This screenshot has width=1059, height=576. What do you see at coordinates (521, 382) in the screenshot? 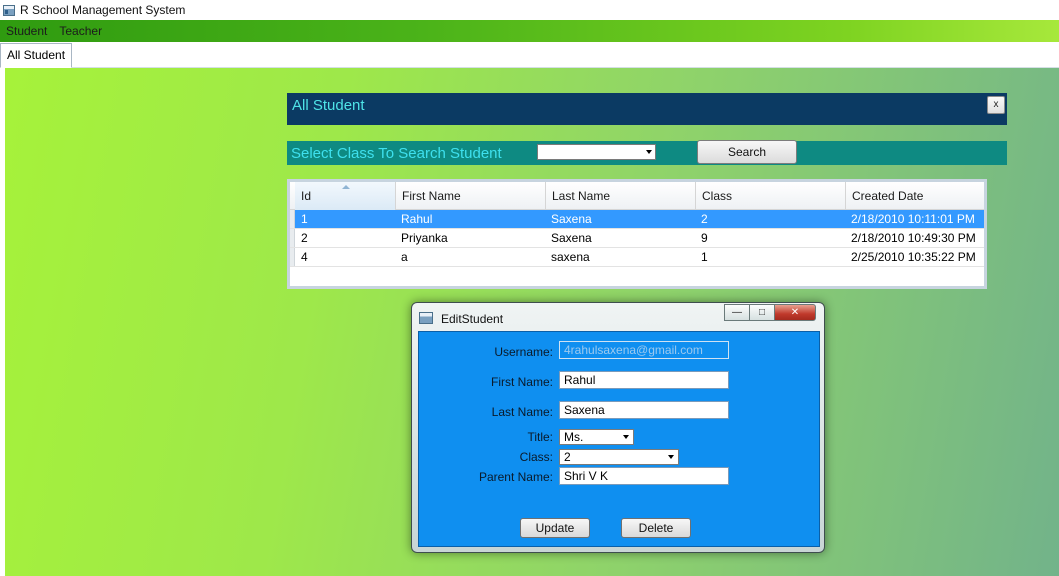
I see `first-name-label: First Name:` at bounding box center [521, 382].